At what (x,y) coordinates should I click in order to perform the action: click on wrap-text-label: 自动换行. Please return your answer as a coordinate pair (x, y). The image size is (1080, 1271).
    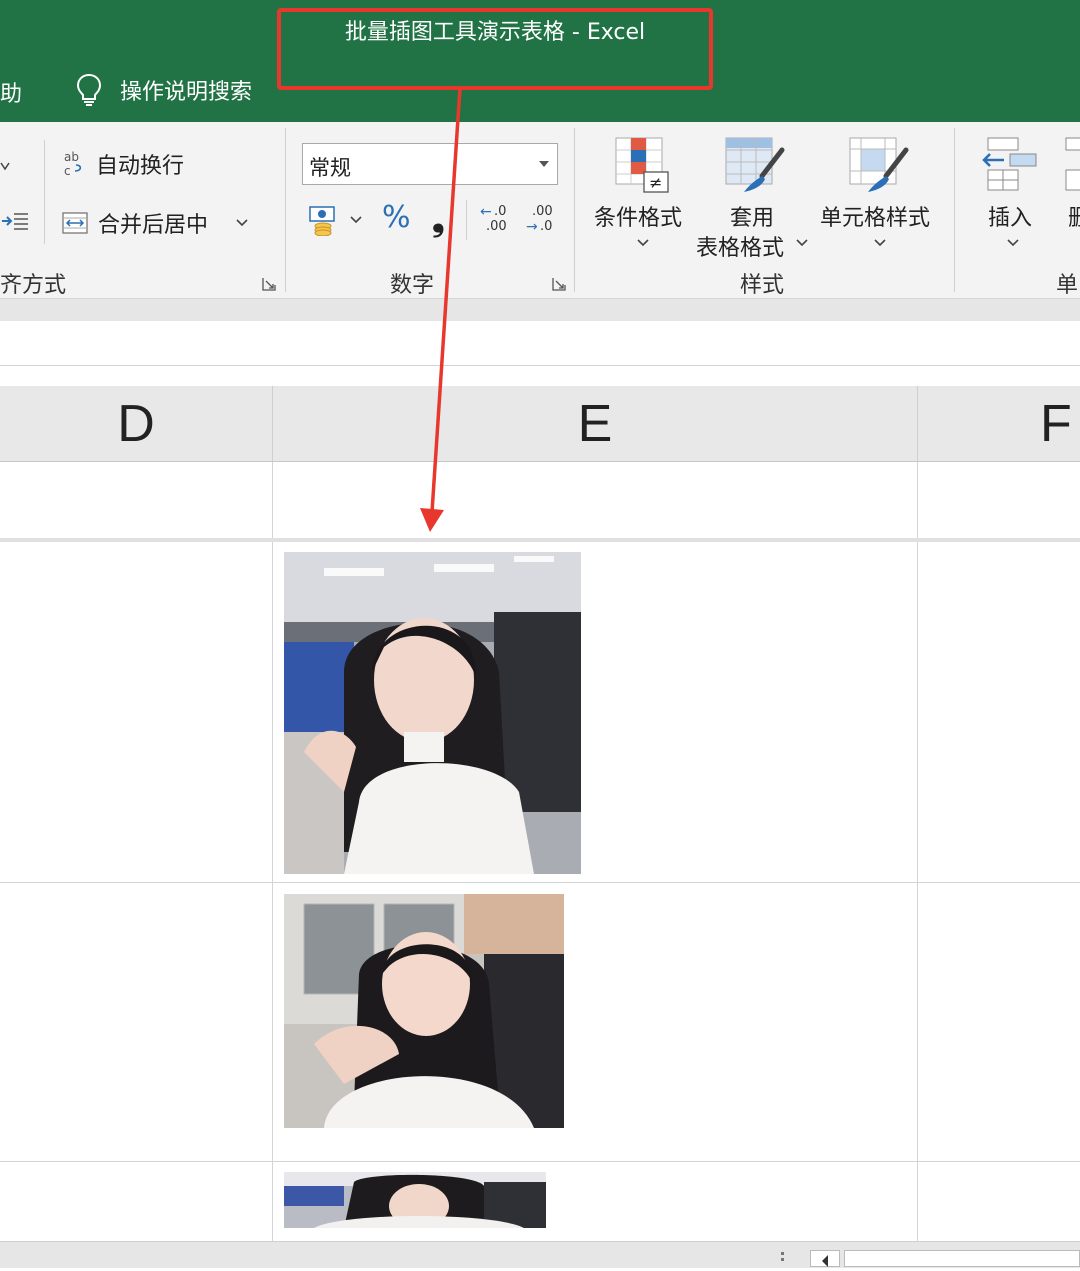
    Looking at the image, I should click on (140, 166).